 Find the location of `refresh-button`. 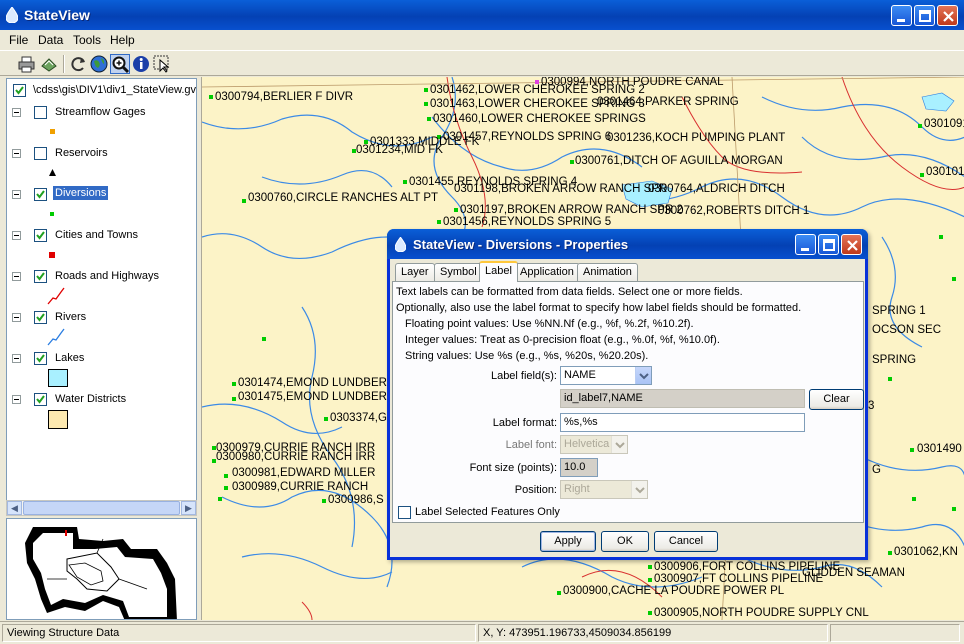

refresh-button is located at coordinates (79, 64).